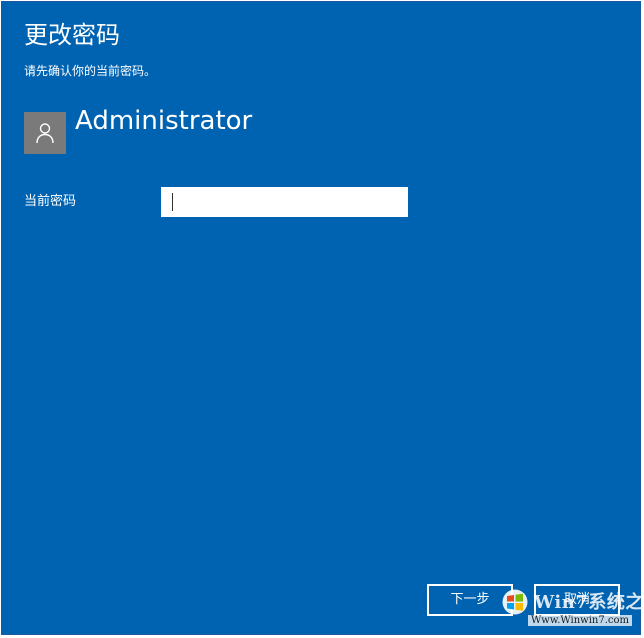  What do you see at coordinates (580, 620) in the screenshot?
I see `watermark-url: Www.Winwin7.com` at bounding box center [580, 620].